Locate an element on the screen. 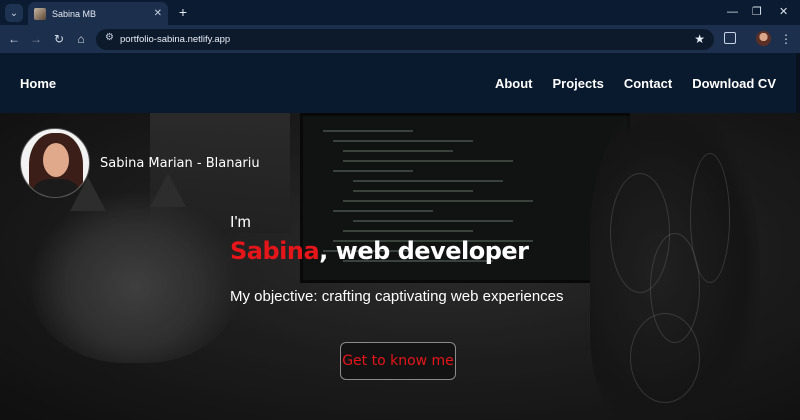  nav-contact-link: Contact is located at coordinates (648, 83).